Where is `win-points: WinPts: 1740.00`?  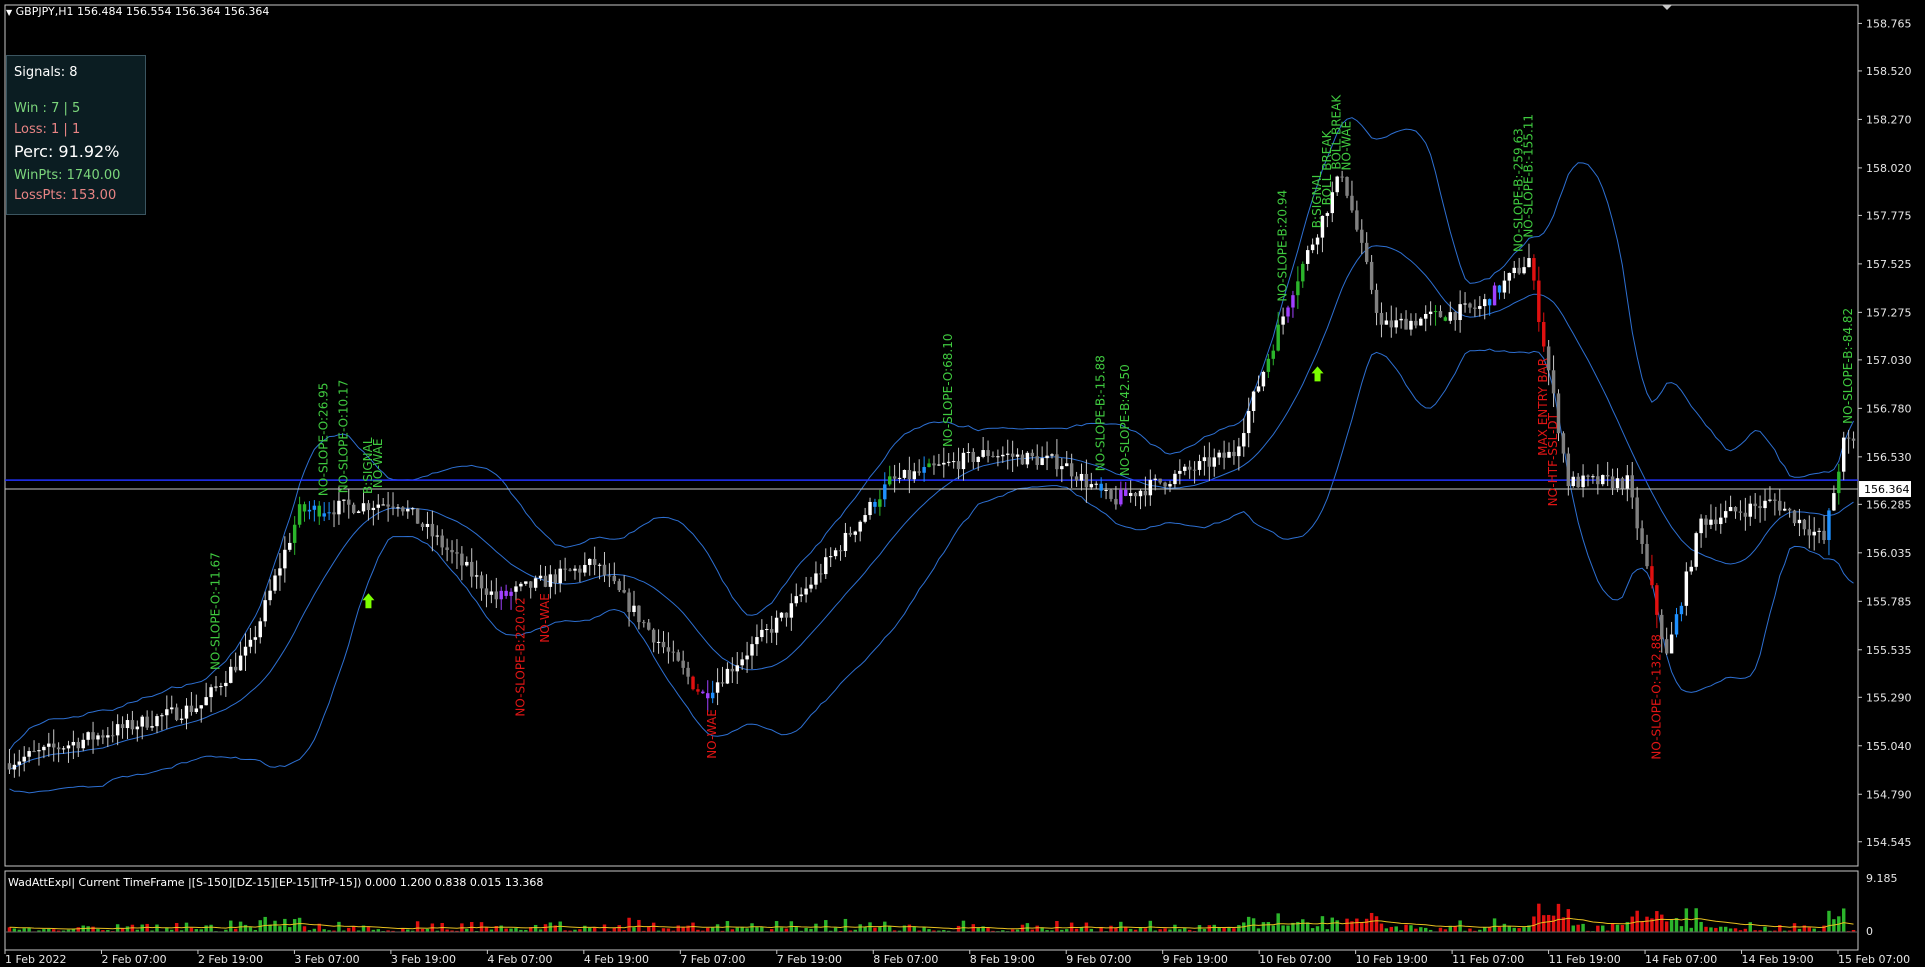
win-points: WinPts: 1740.00 is located at coordinates (67, 175).